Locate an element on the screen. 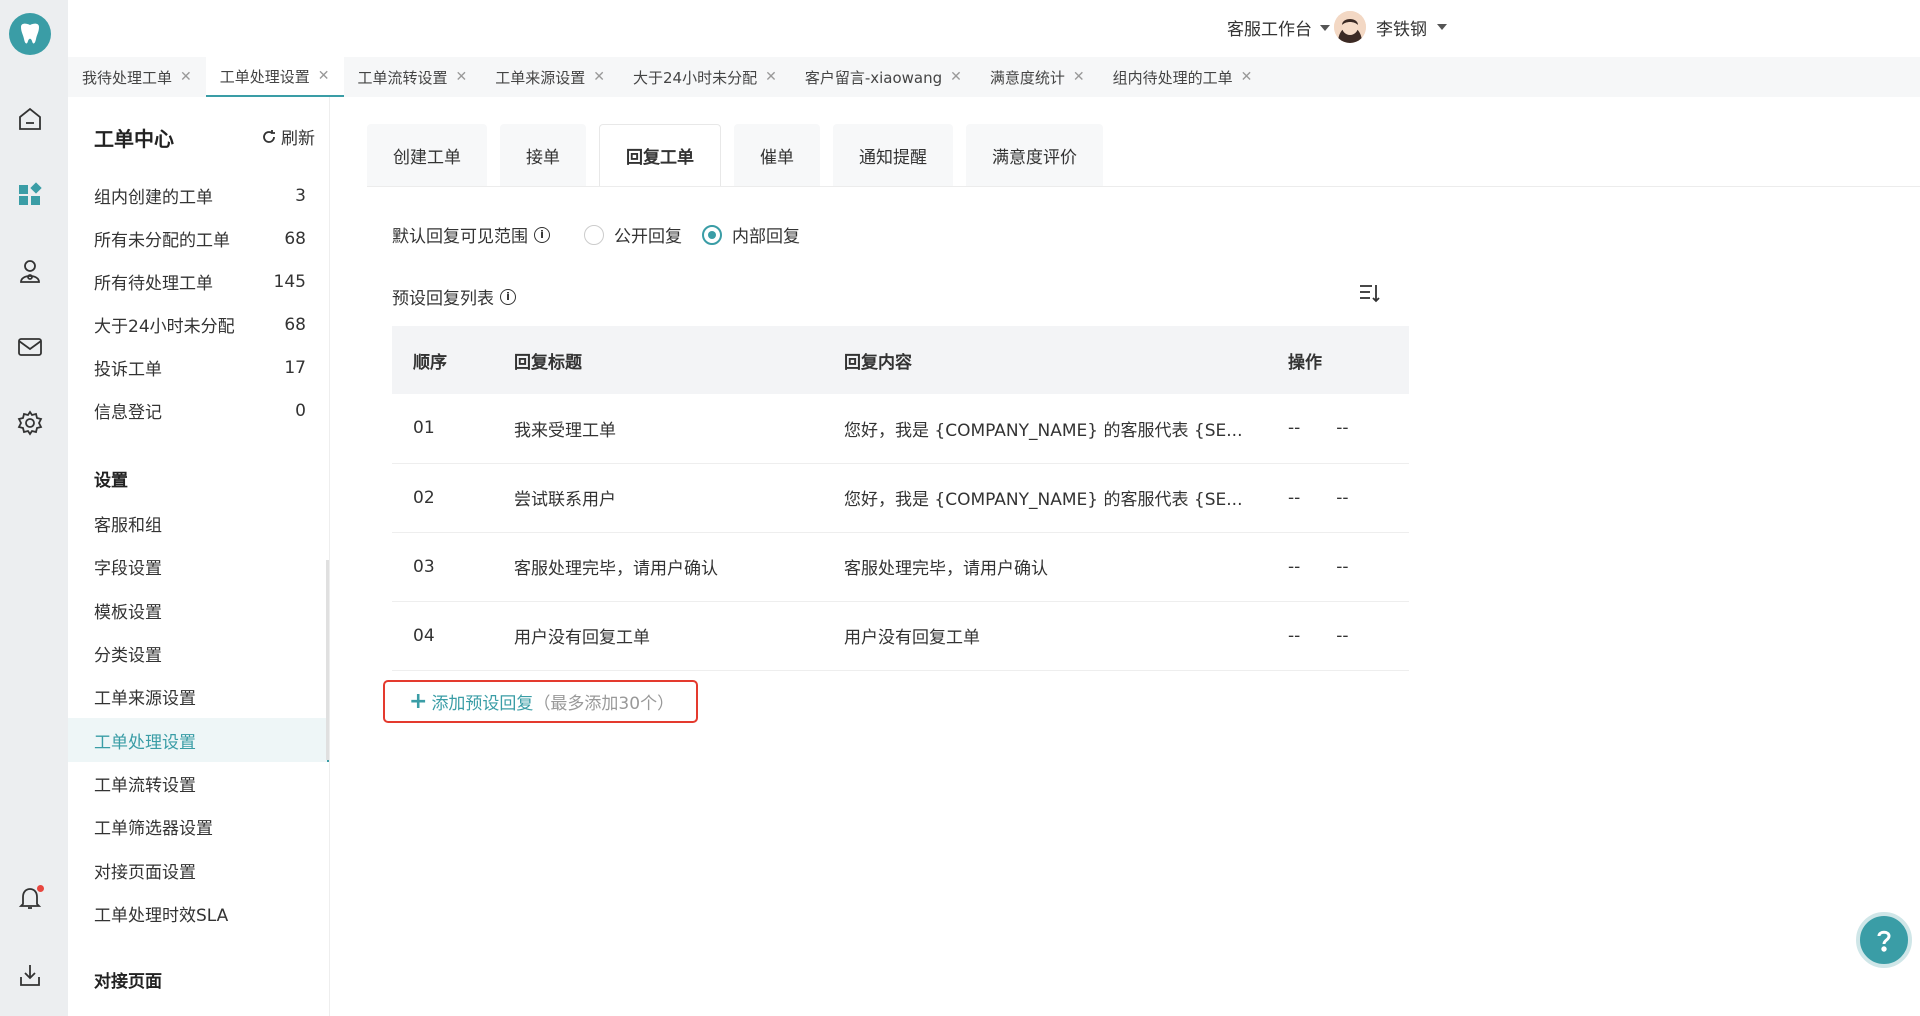 This screenshot has height=1016, width=1920. open-tab: 满意度统计 ✕ is located at coordinates (1037, 77).